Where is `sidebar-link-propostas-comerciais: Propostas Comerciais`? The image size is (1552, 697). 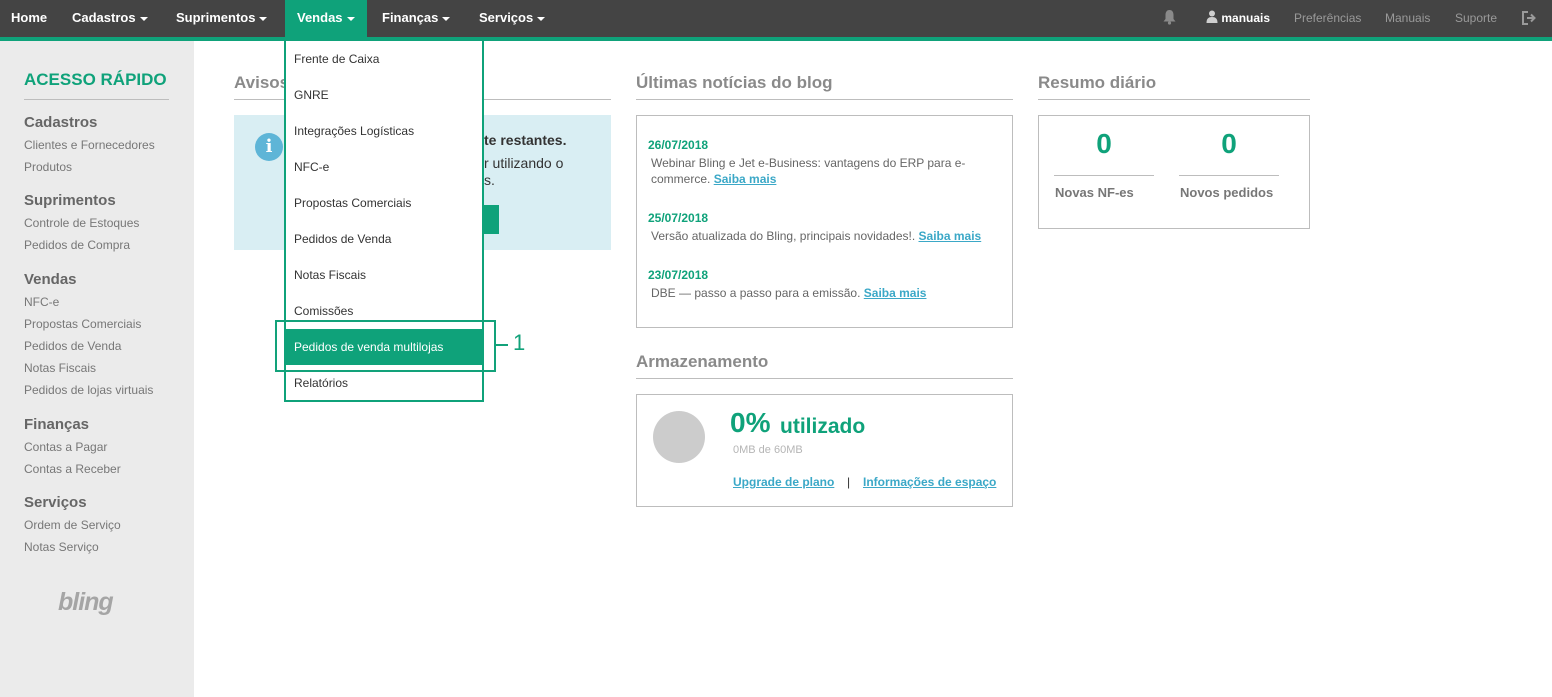 sidebar-link-propostas-comerciais: Propostas Comerciais is located at coordinates (82, 324).